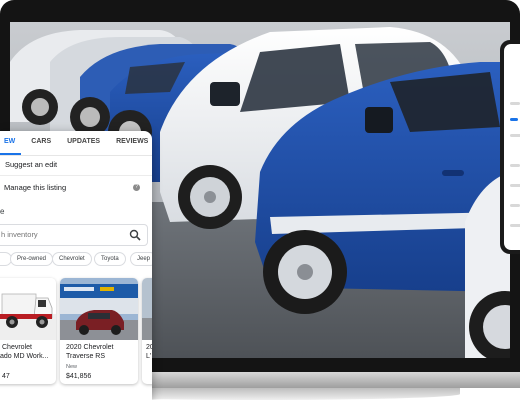 The height and width of the screenshot is (400, 520). Describe the element at coordinates (149, 347) in the screenshot. I see `card-title-line1: 20` at that location.